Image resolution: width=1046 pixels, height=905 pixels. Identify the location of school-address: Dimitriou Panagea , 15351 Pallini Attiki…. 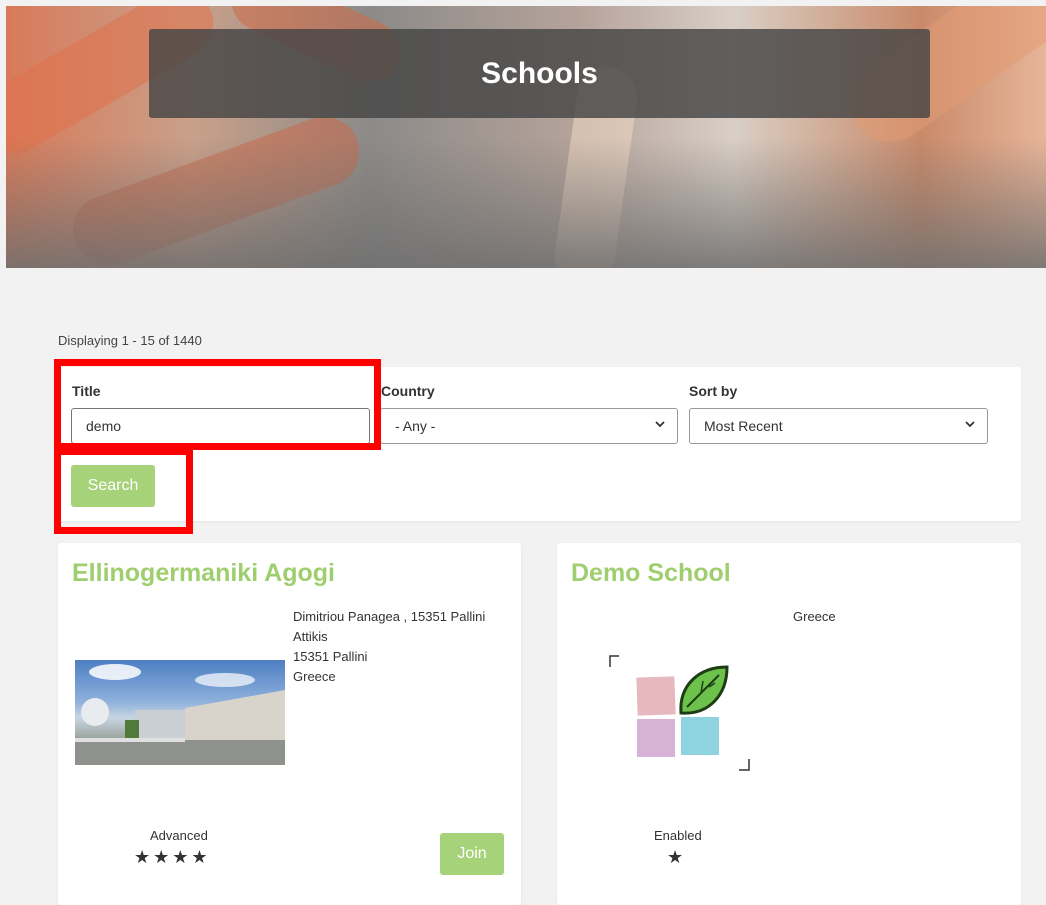
(389, 647).